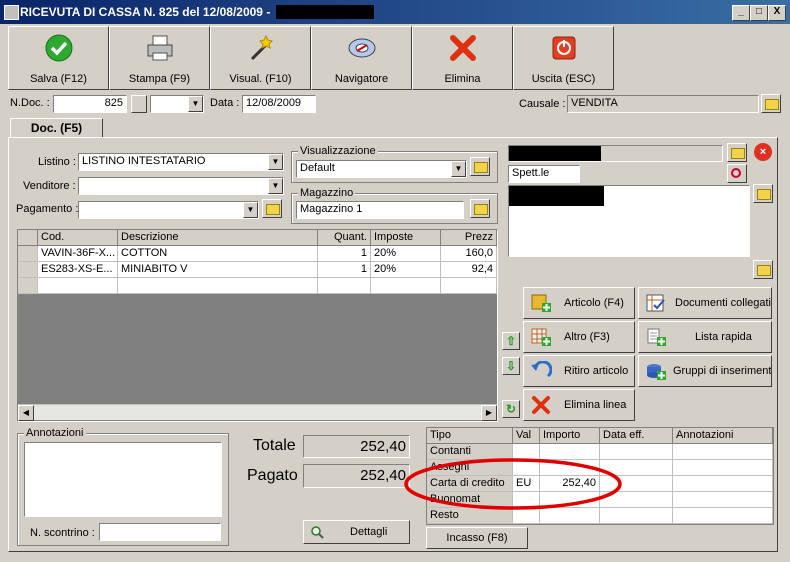 The image size is (790, 562). I want to click on grid-header-descrizione: Descrizione, so click(218, 238).